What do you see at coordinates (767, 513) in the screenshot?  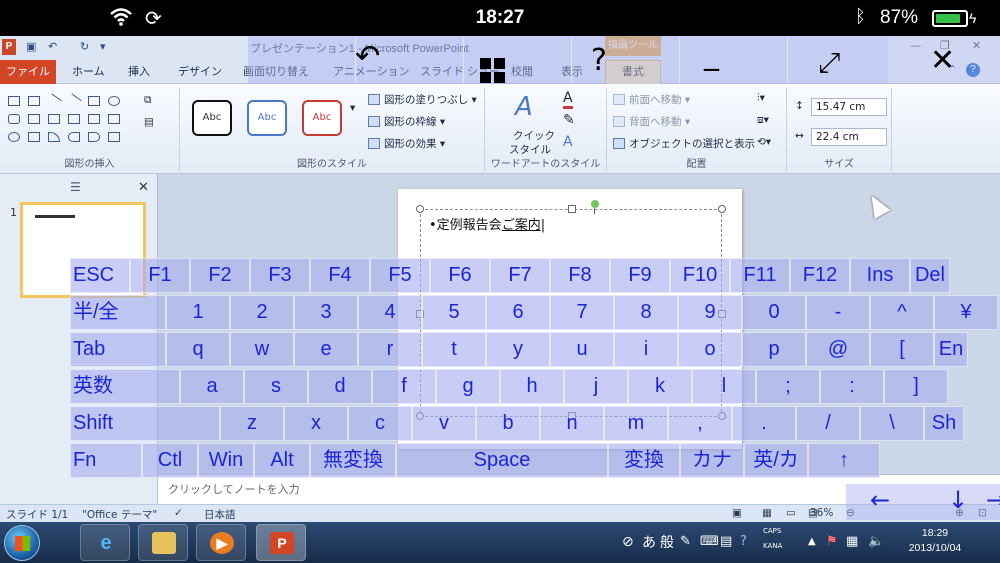 I see `slide-sorter-icon: ▦` at bounding box center [767, 513].